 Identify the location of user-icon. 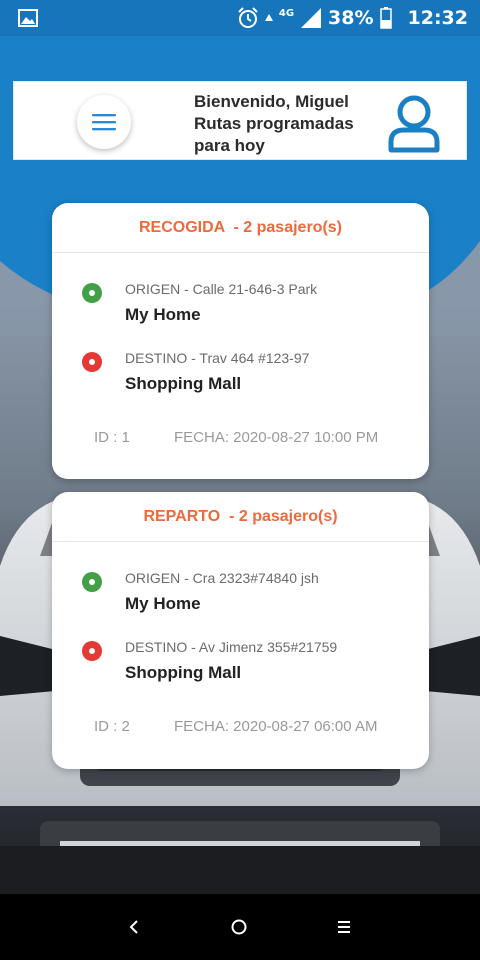
(414, 124).